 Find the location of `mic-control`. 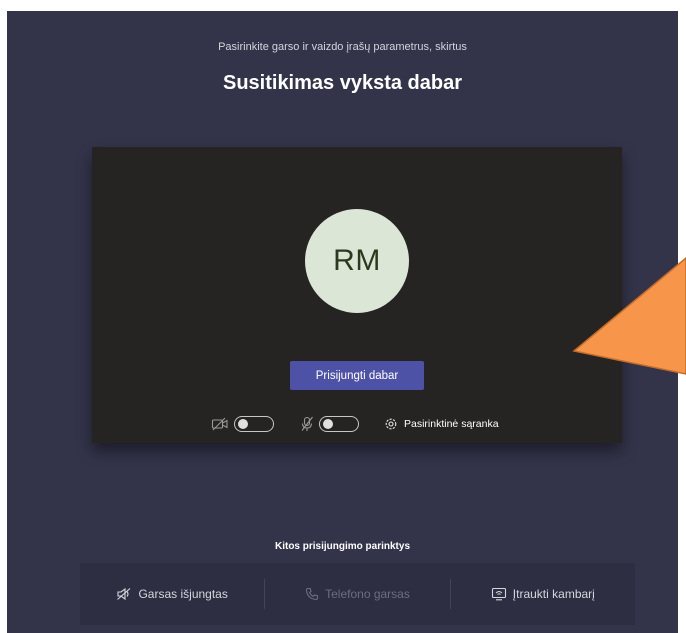

mic-control is located at coordinates (329, 424).